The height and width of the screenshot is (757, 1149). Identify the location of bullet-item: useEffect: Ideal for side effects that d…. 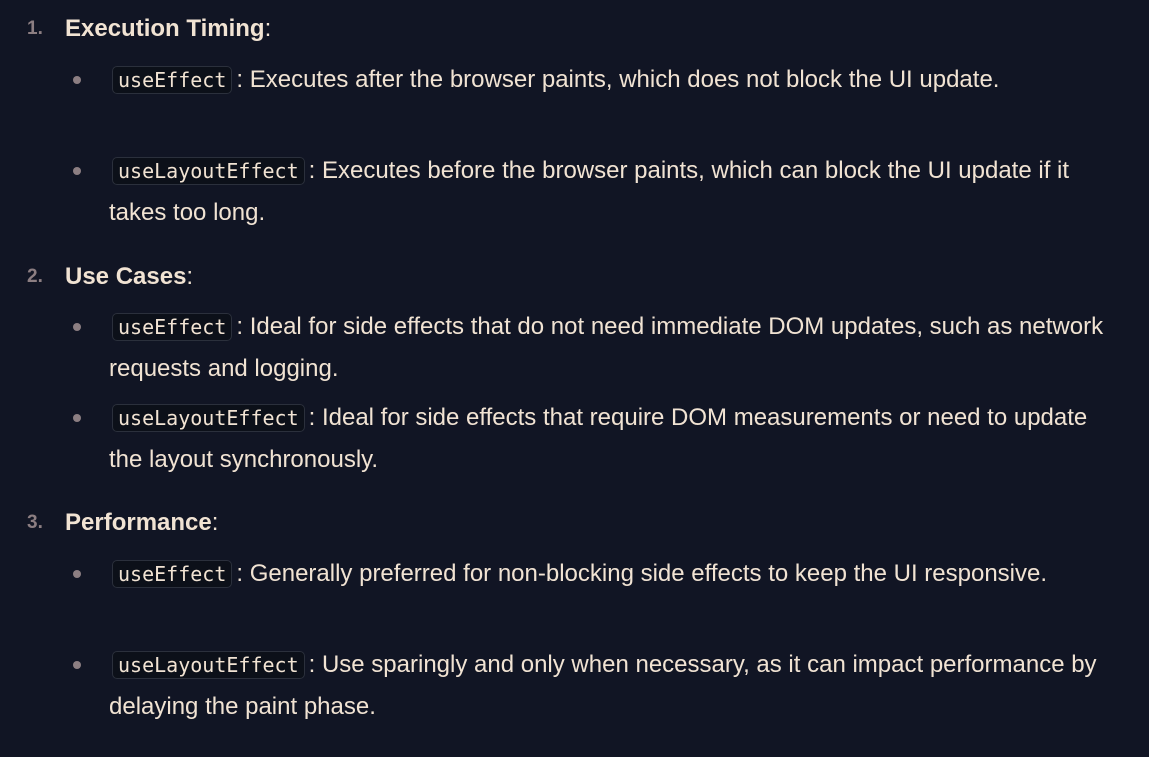
(596, 347).